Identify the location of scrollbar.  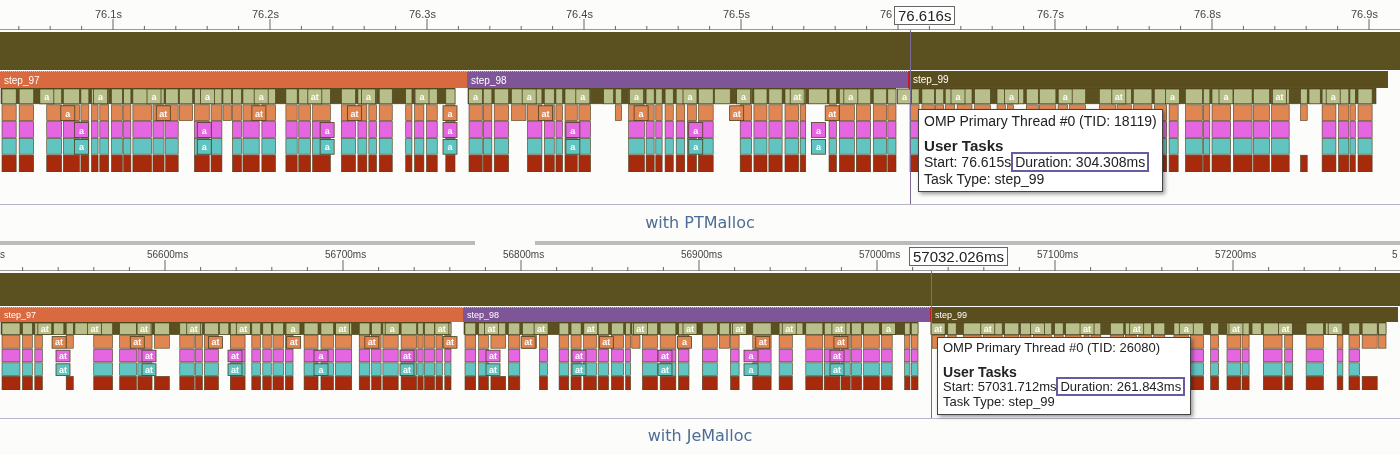
(967, 243).